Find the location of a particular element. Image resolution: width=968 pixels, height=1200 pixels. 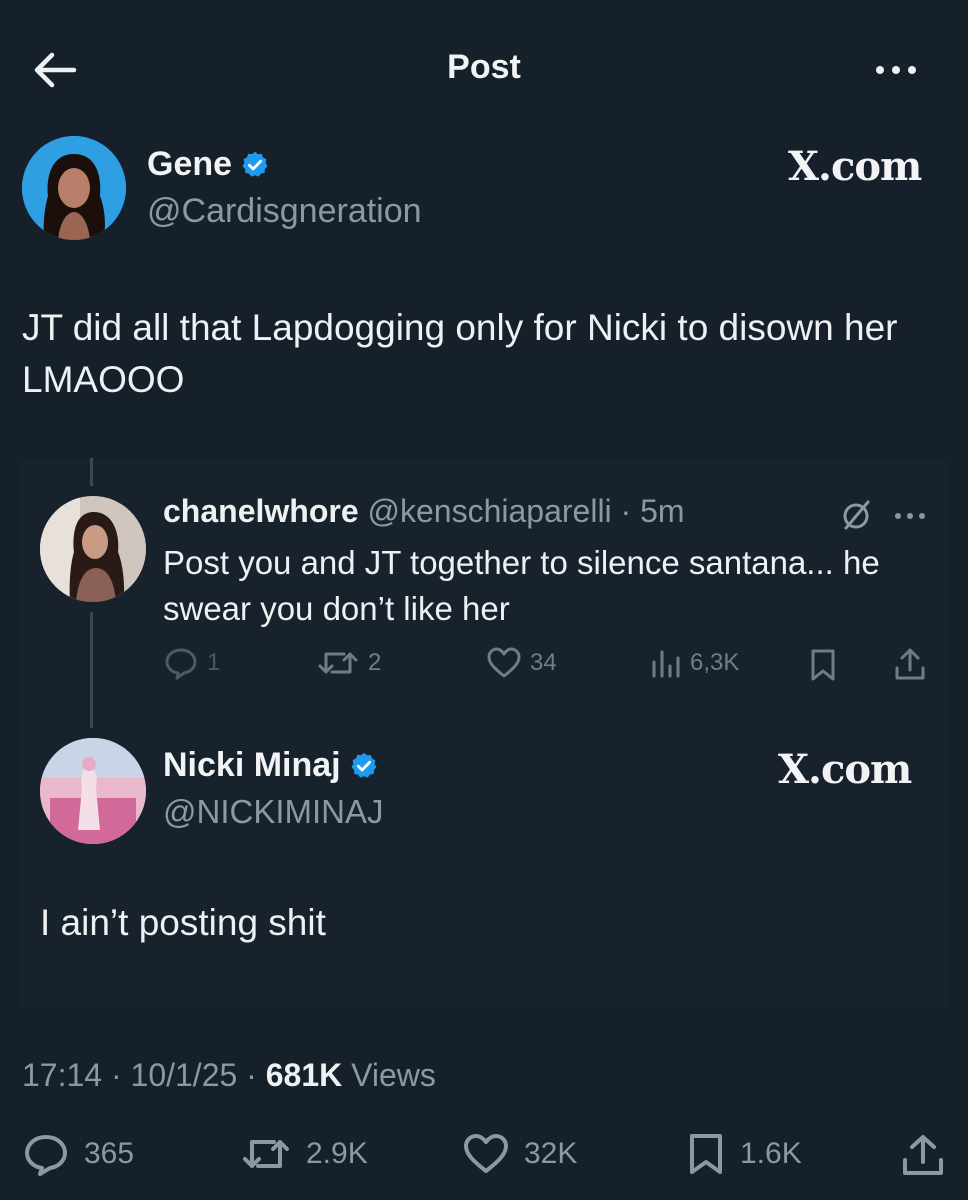

reply-replies-count: 1 is located at coordinates (214, 662).